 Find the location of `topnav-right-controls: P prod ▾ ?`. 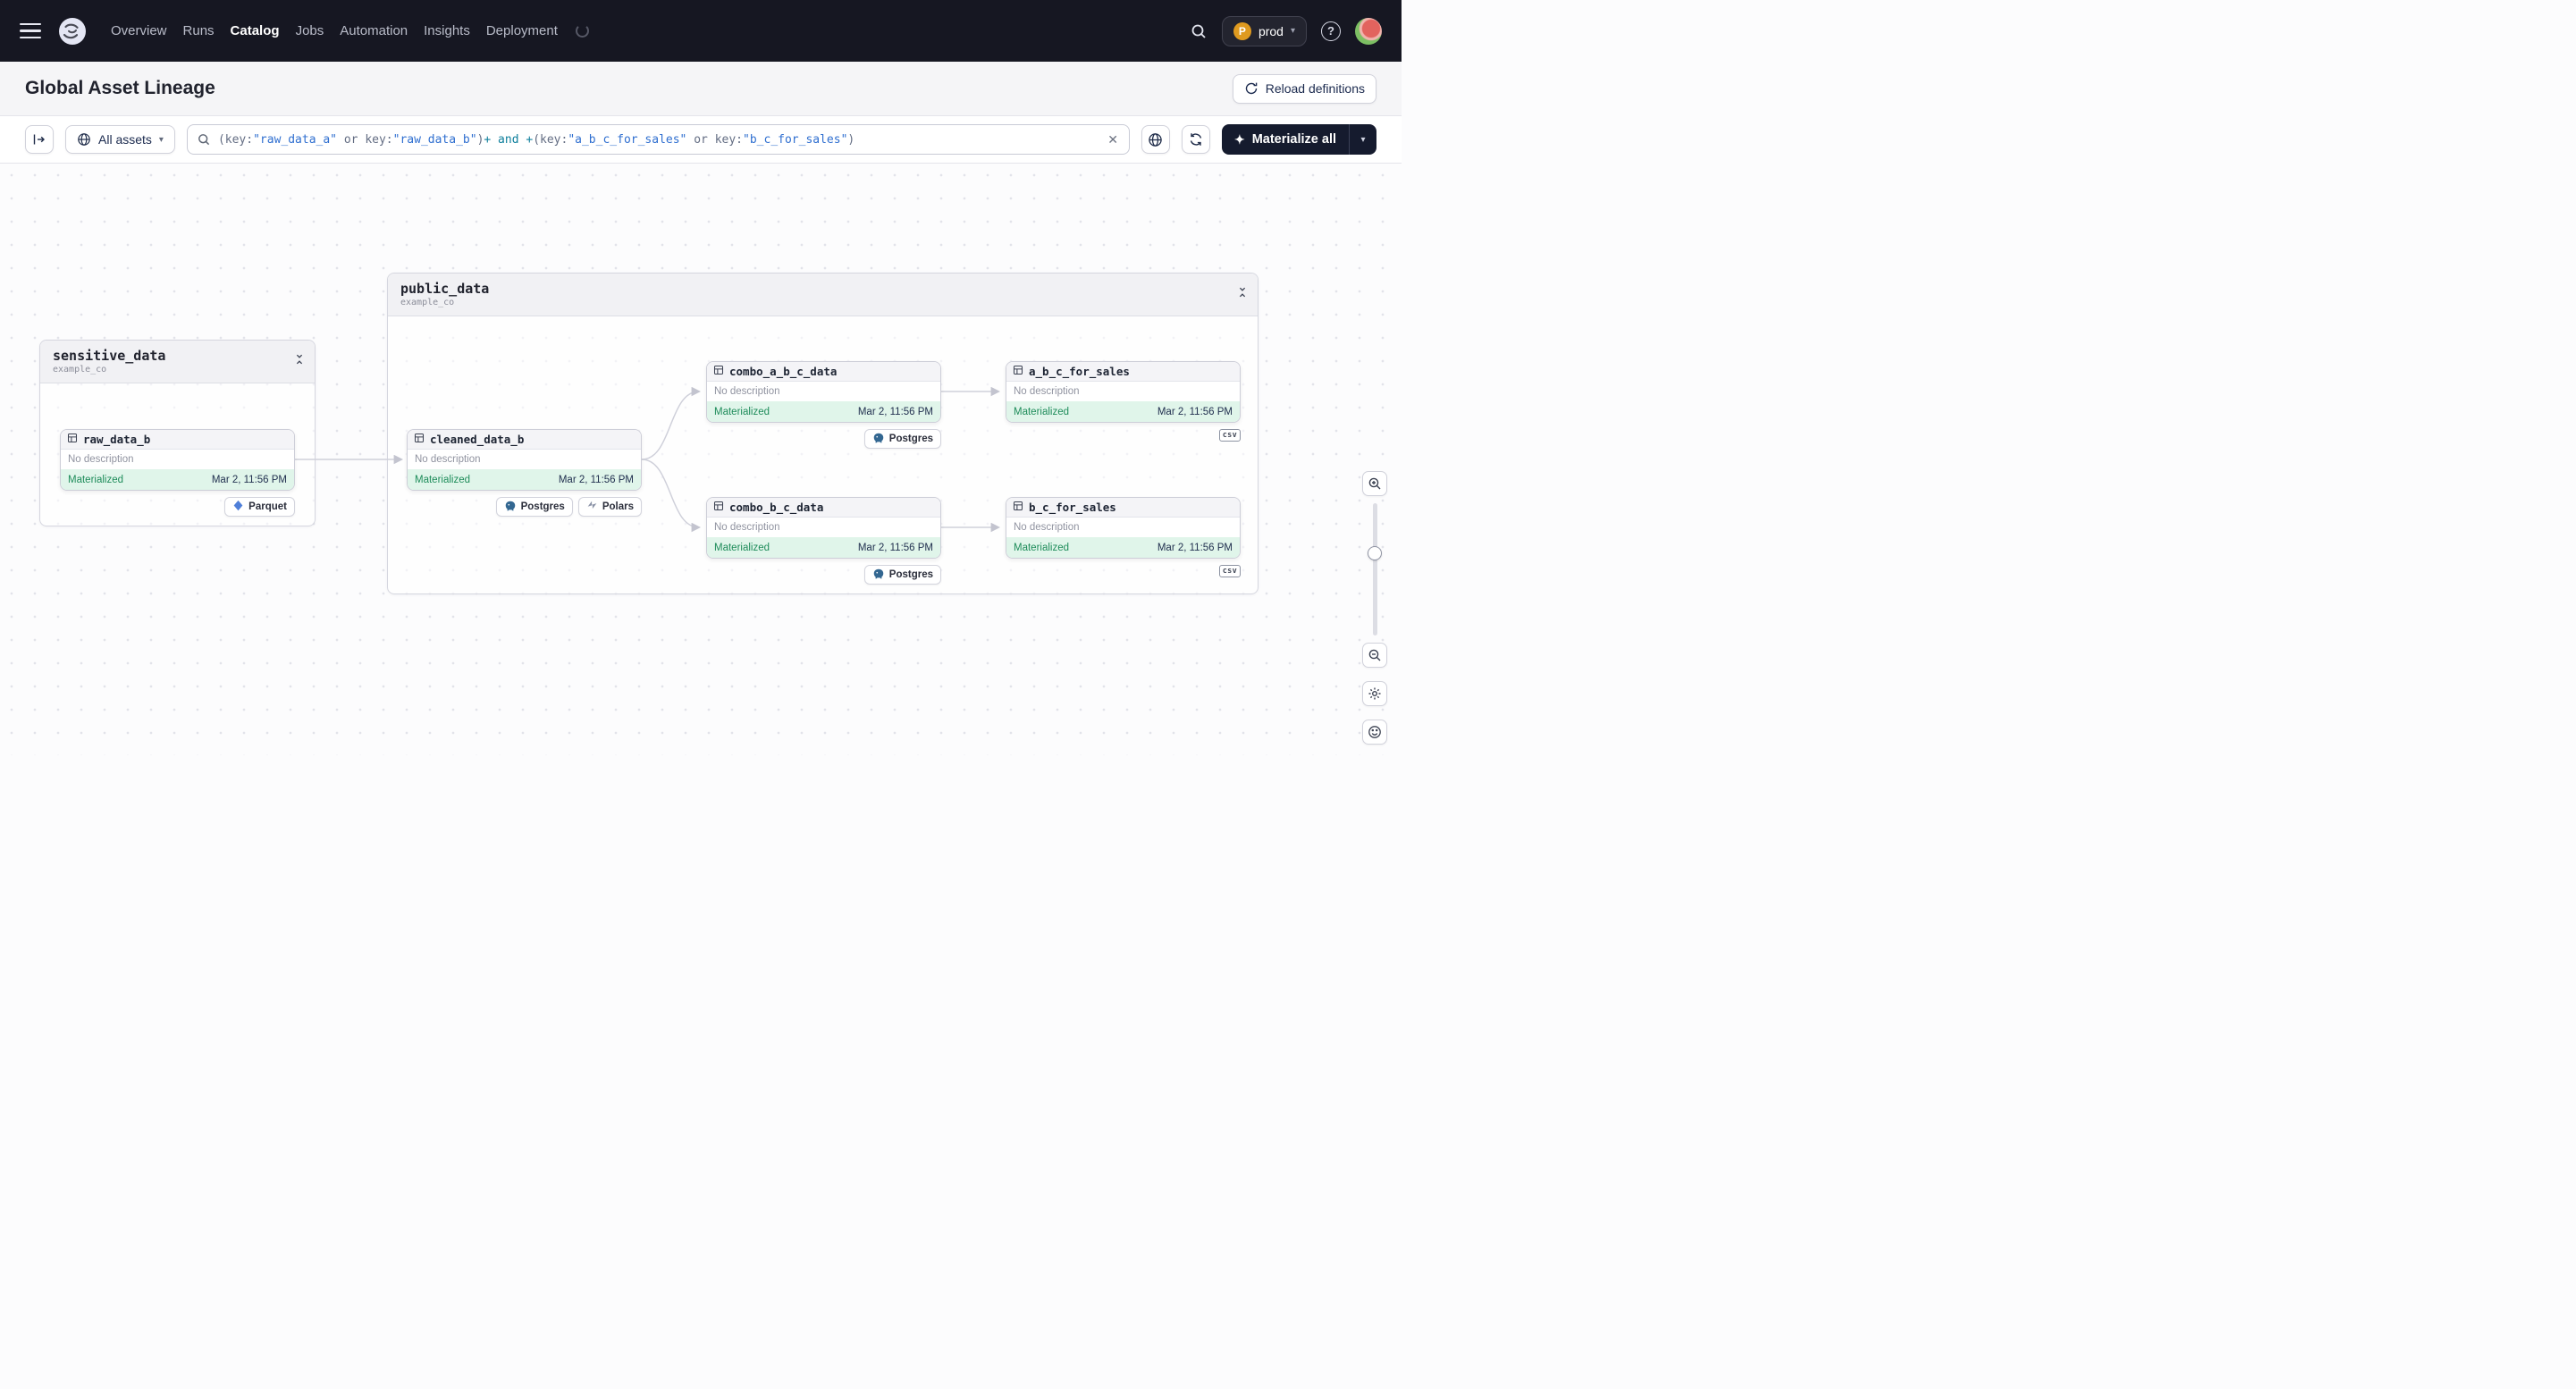

topnav-right-controls: P prod ▾ ? is located at coordinates (1286, 30).